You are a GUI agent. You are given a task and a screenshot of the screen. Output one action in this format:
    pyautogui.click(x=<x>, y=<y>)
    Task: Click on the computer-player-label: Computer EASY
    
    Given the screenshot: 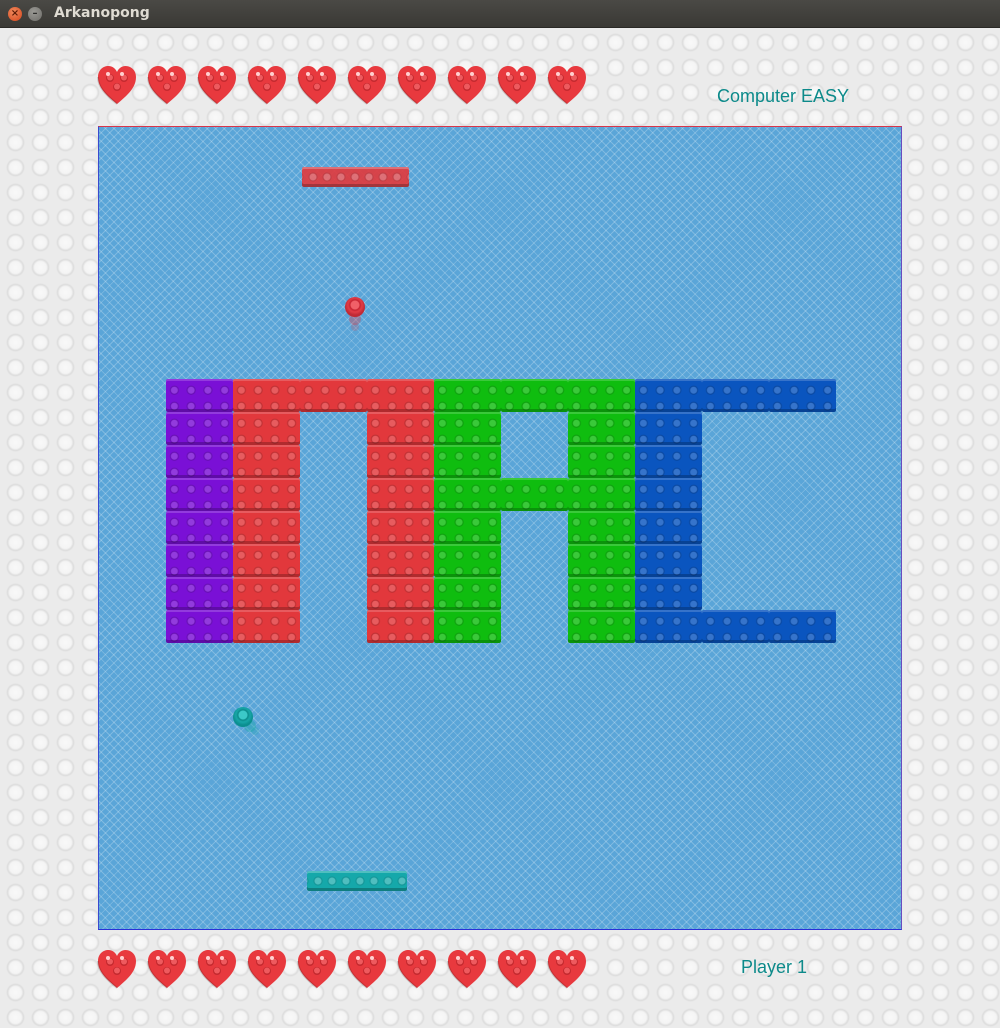 What is the action you would take?
    pyautogui.click(x=783, y=96)
    